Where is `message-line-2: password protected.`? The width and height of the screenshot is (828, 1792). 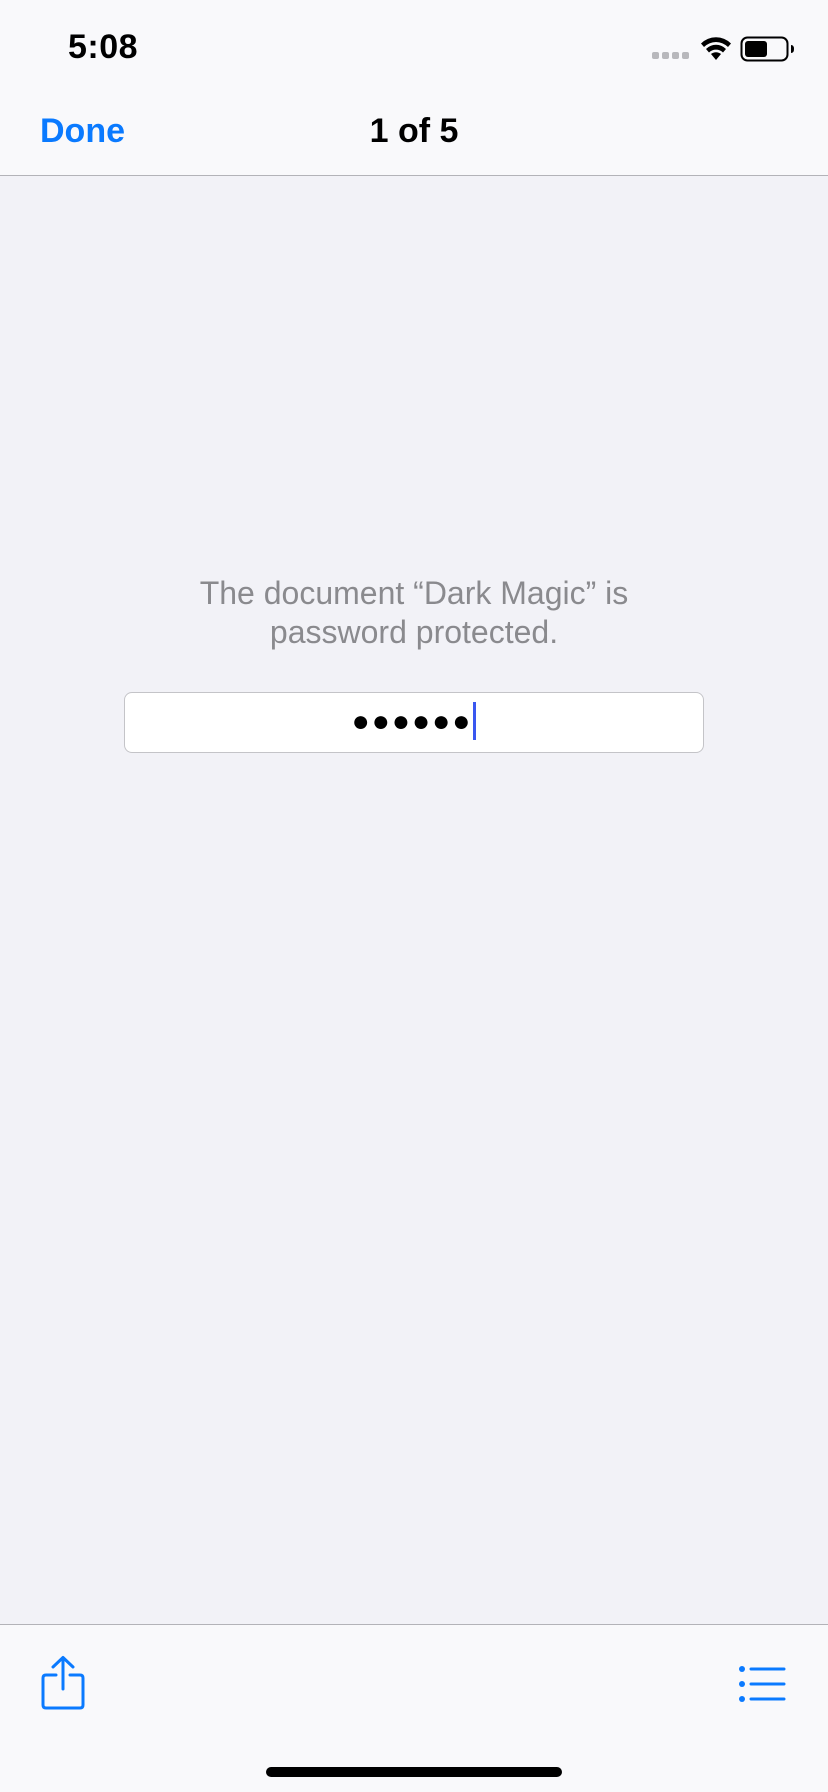
message-line-2: password protected. is located at coordinates (414, 632).